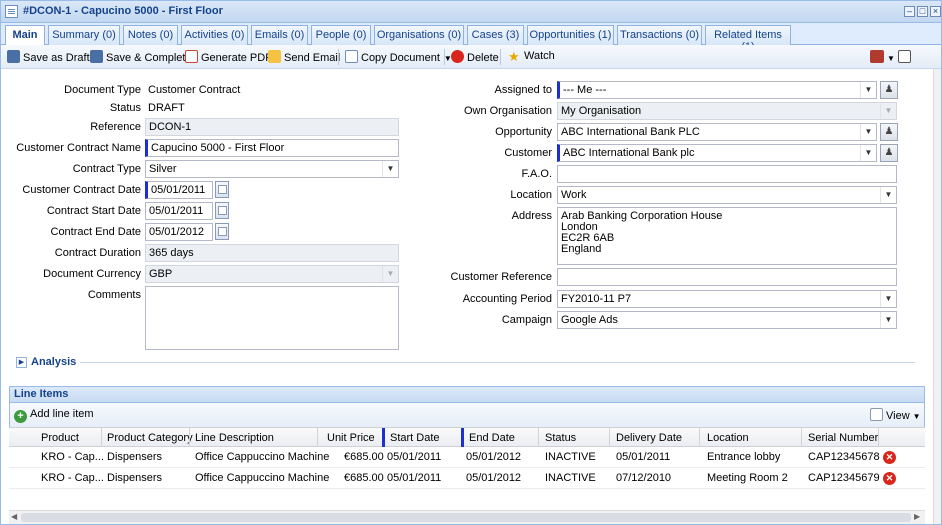 This screenshot has height=525, width=942. Describe the element at coordinates (909, 11) in the screenshot. I see `minimize-button: –` at that location.